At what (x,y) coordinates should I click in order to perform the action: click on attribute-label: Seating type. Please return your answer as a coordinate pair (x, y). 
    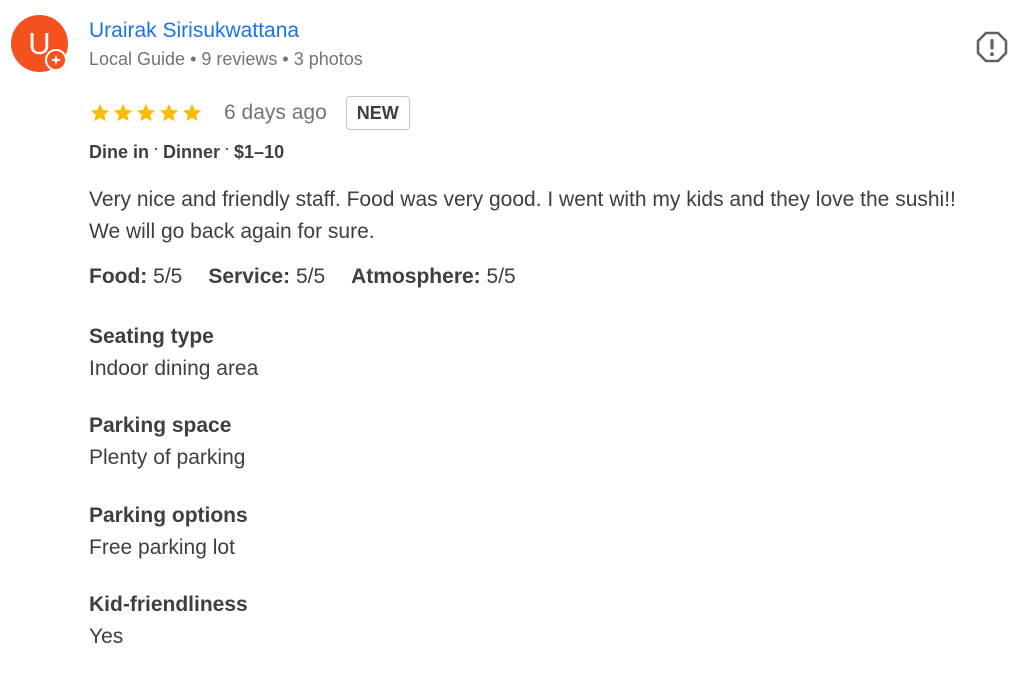
    Looking at the image, I should click on (151, 336).